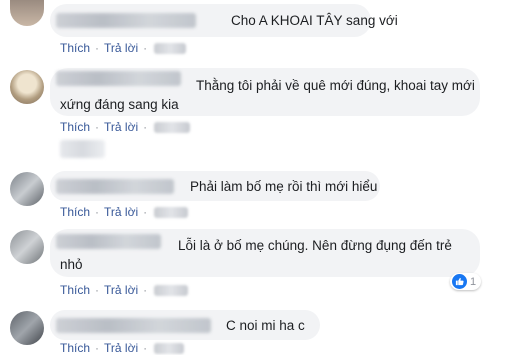 The image size is (519, 355). What do you see at coordinates (224, 20) in the screenshot?
I see `comment-bubble: Cho A KHOAI TÂY sang với` at bounding box center [224, 20].